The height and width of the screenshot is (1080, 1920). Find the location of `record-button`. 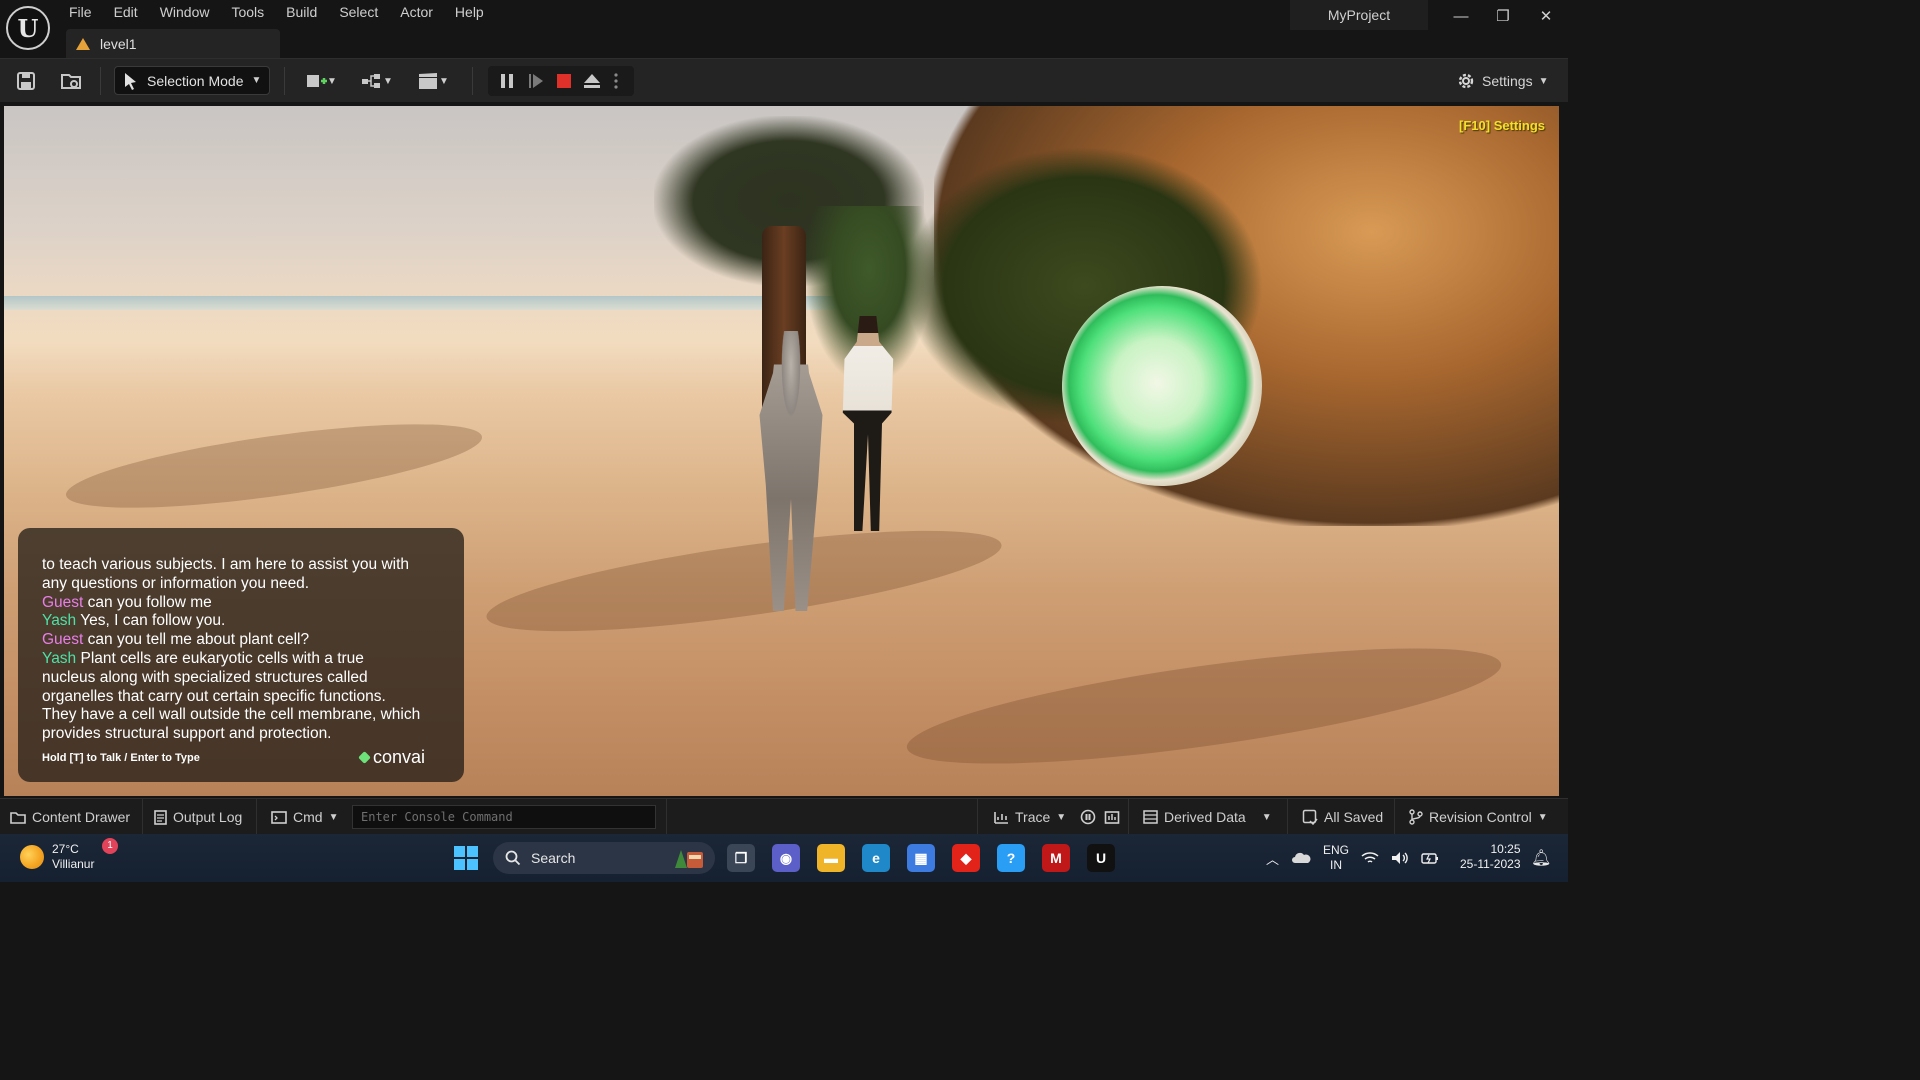

record-button is located at coordinates (1088, 817).